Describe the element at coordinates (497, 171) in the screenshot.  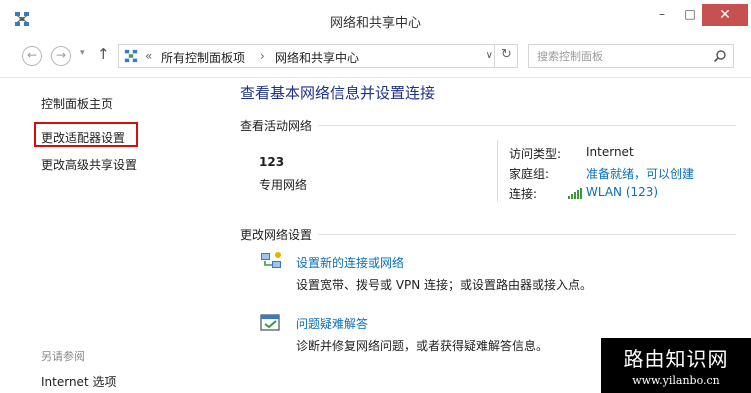
I see `vertical-divider` at that location.